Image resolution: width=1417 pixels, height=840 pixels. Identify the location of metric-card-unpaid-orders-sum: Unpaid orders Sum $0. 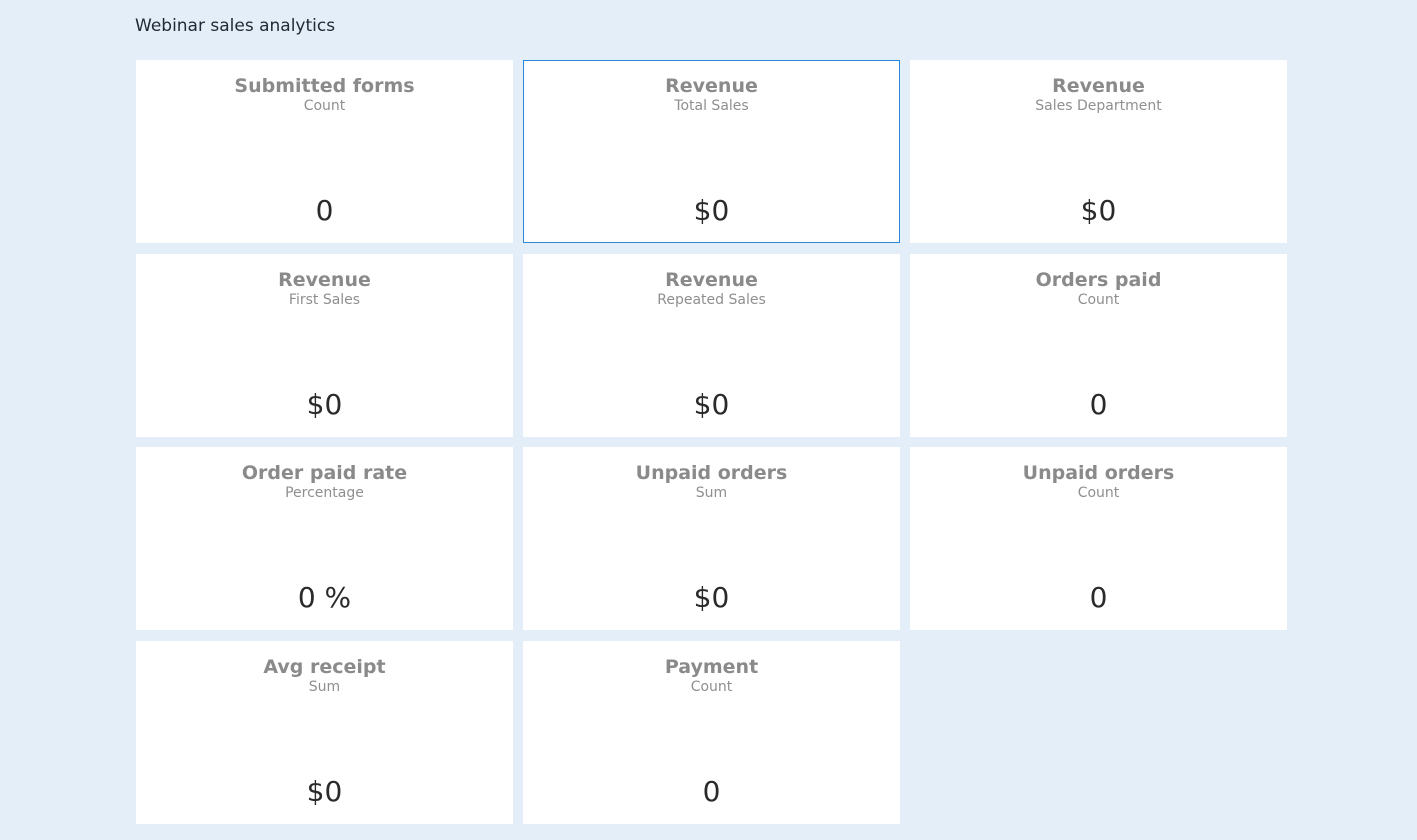
(711, 538).